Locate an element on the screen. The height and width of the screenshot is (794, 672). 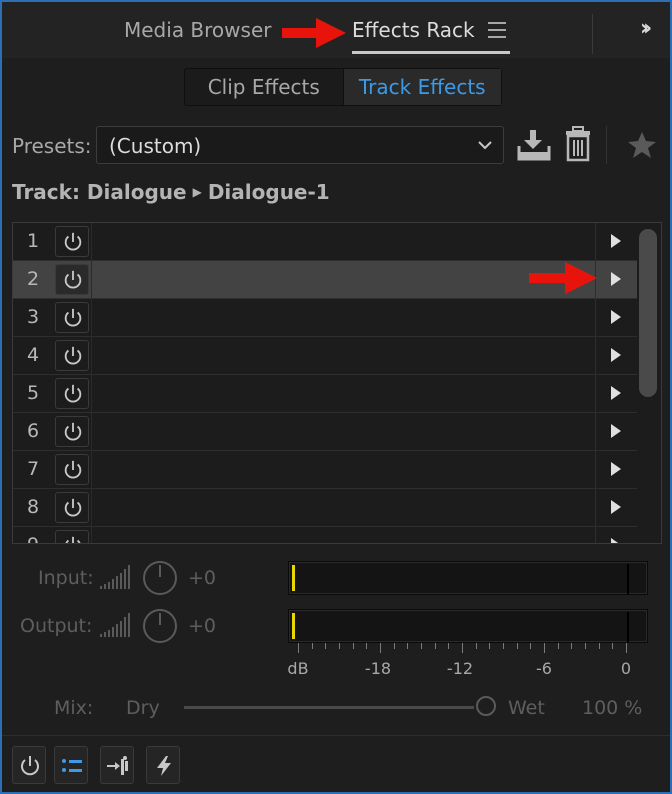
slot-number: 2 is located at coordinates (33, 279).